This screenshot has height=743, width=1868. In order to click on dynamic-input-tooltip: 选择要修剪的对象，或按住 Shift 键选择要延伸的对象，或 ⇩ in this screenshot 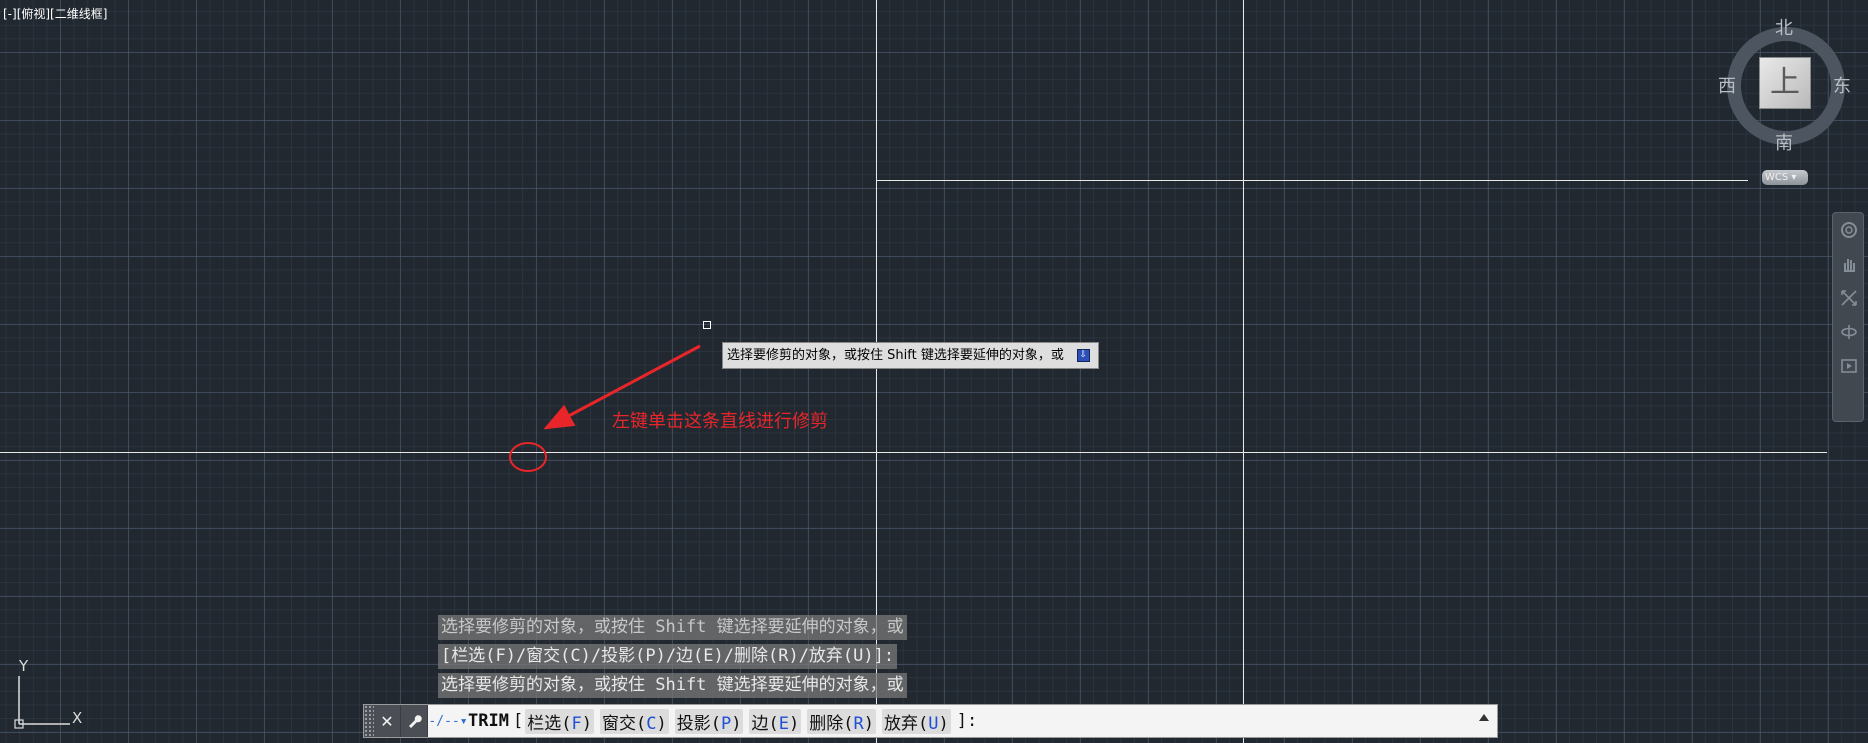, I will do `click(910, 355)`.